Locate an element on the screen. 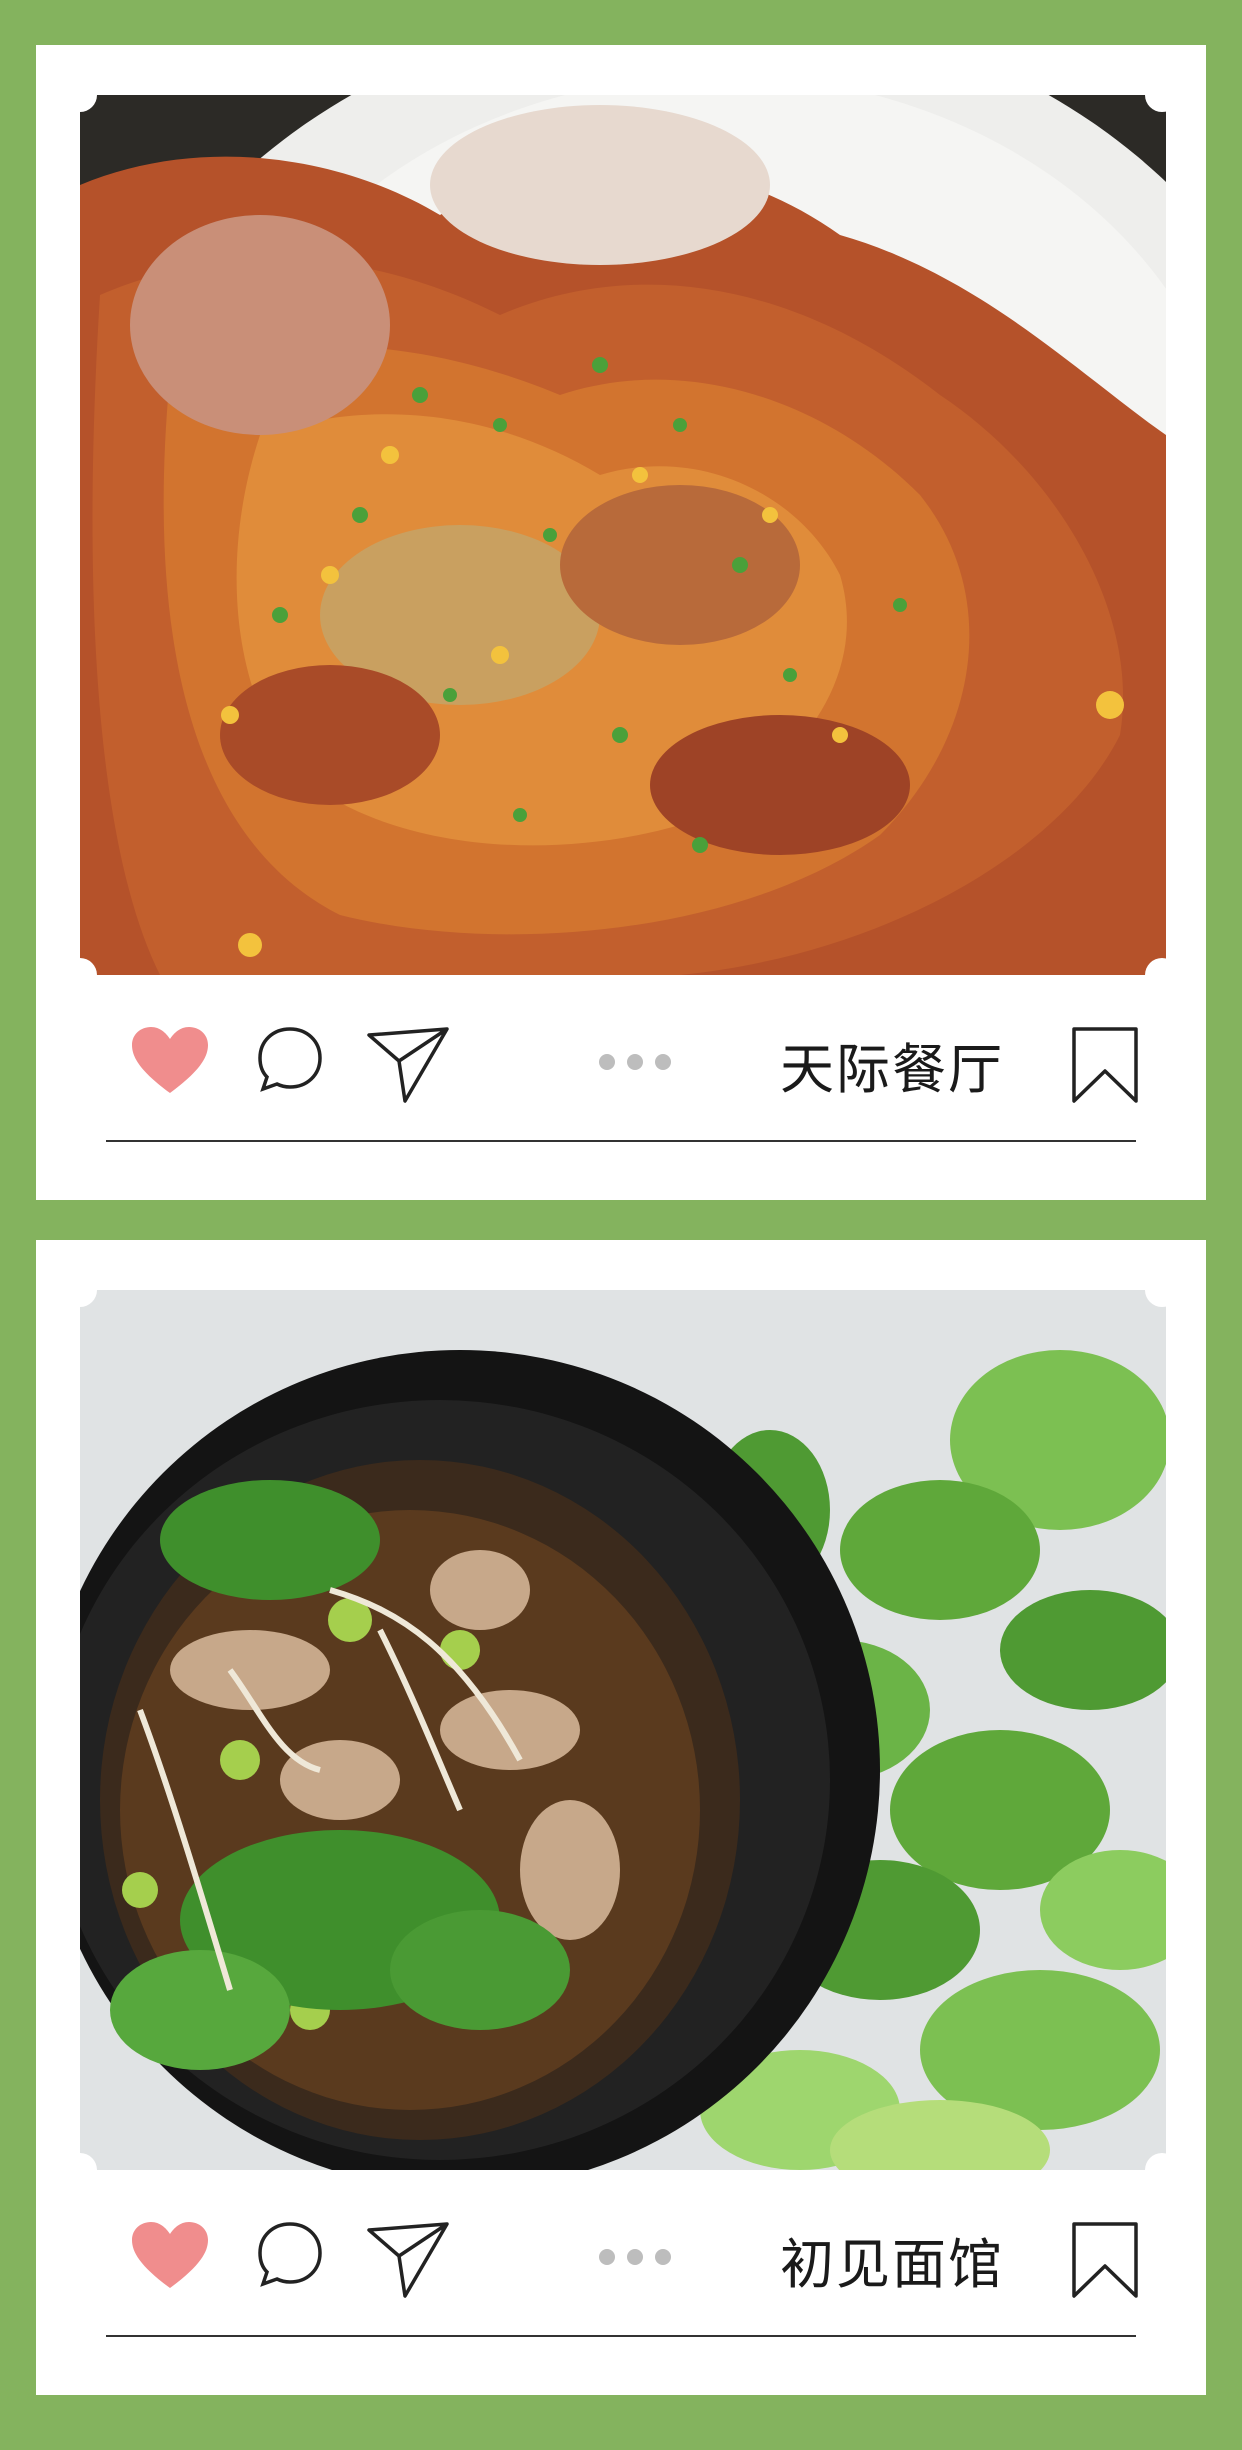 The image size is (1242, 2450). restaurant-name: 初见面馆 is located at coordinates (892, 2264).